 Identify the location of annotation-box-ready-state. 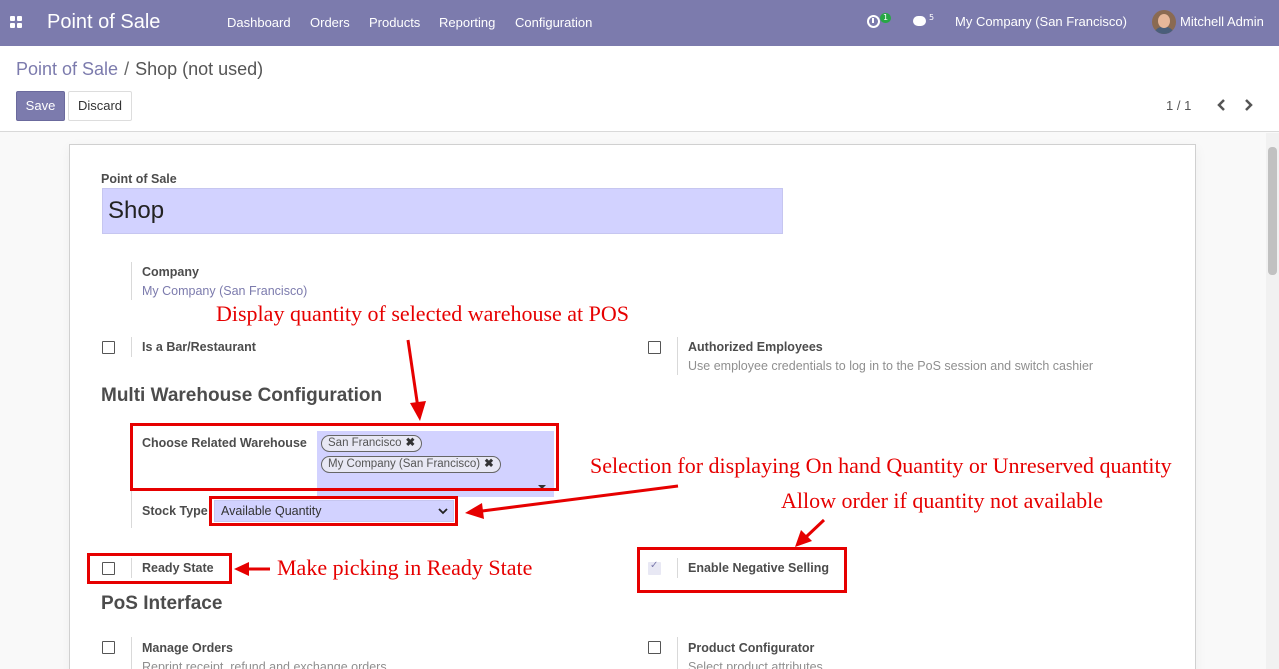
(159, 568).